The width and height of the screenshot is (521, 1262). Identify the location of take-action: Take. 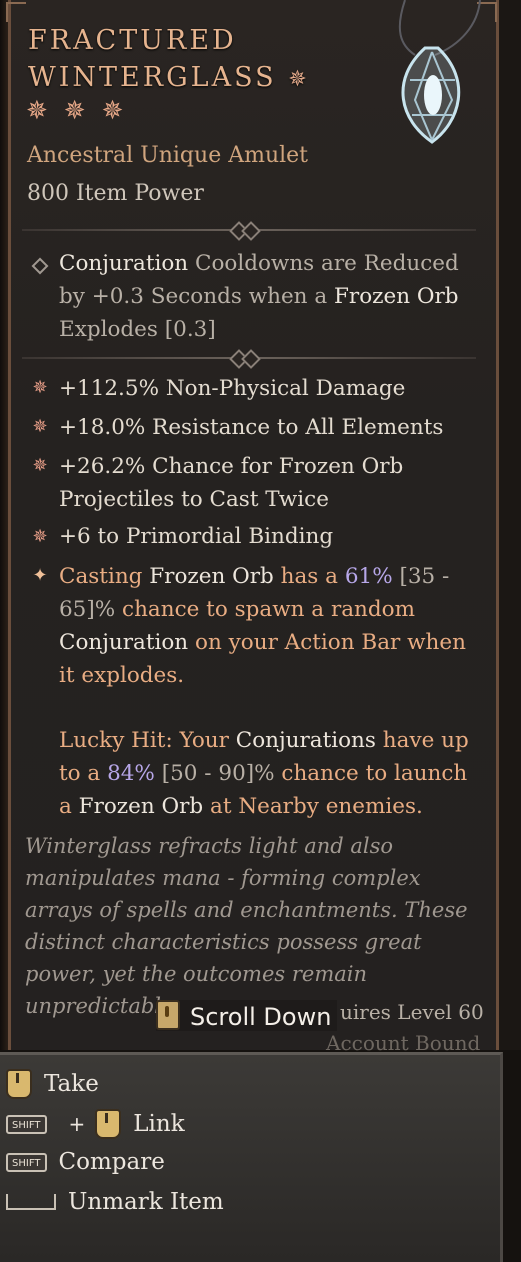
(52, 1084).